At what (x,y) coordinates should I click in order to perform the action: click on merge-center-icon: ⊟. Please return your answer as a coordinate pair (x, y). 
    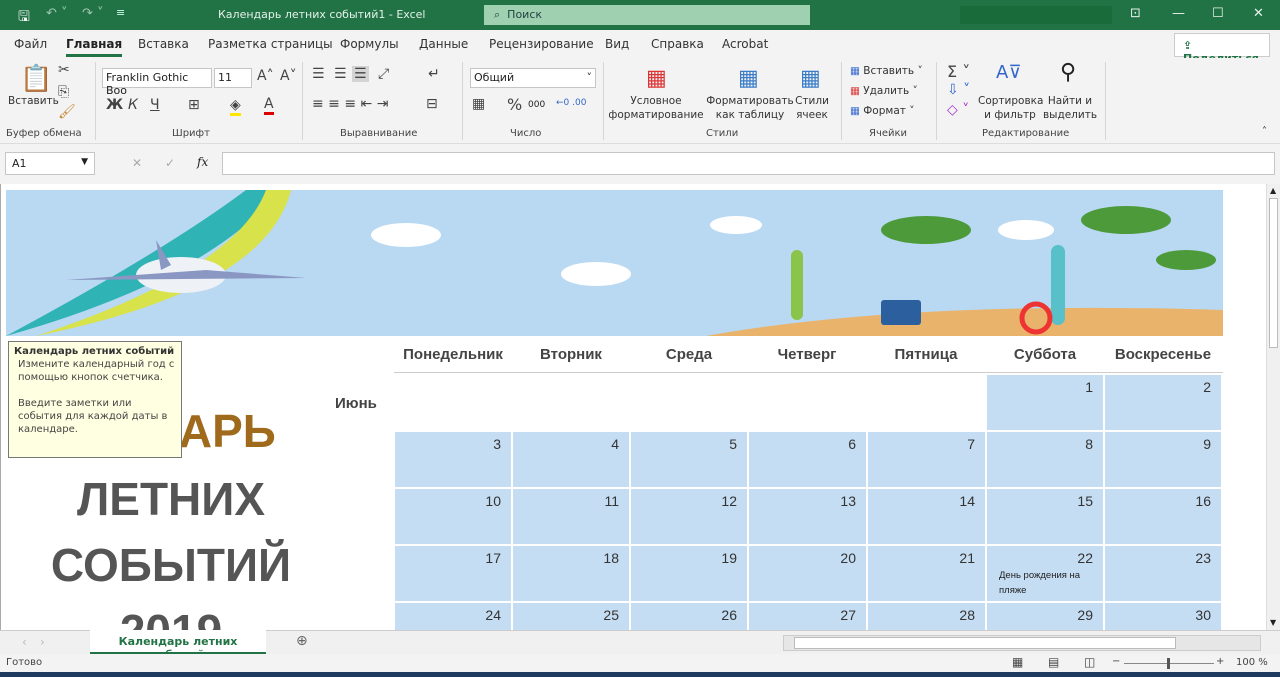
    Looking at the image, I should click on (432, 104).